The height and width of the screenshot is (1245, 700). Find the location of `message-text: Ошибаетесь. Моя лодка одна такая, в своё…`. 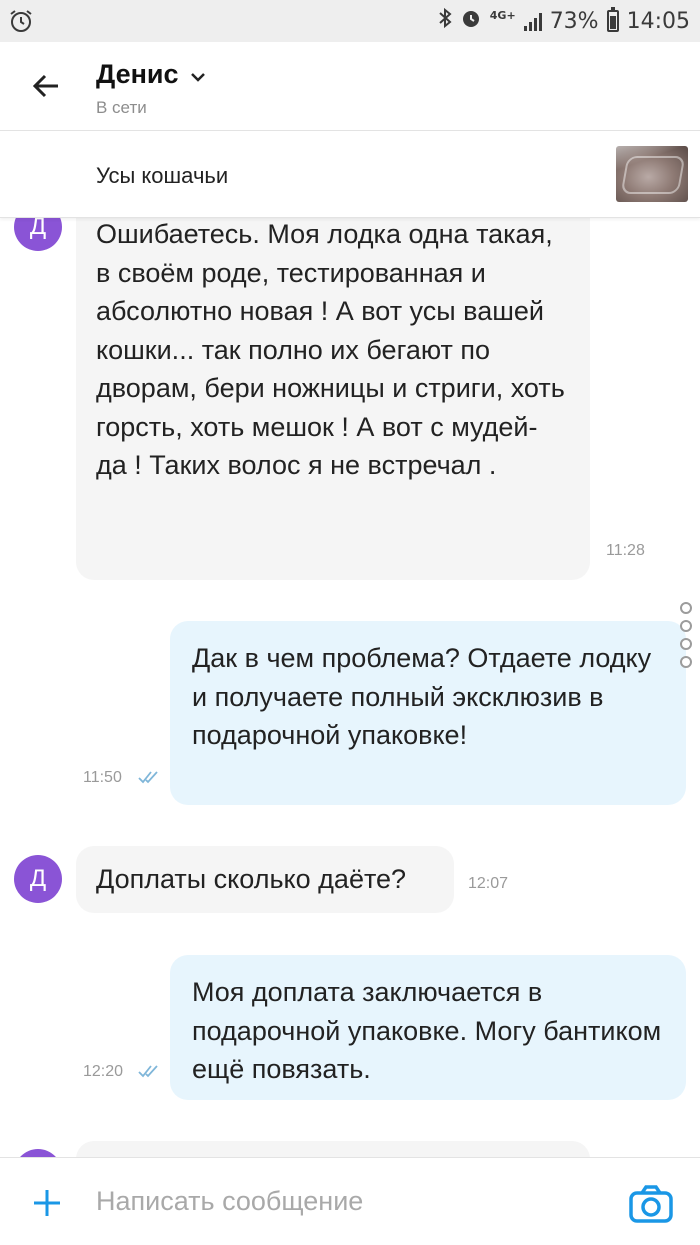

message-text: Ошибаетесь. Моя лодка одна такая, в своё… is located at coordinates (330, 349).